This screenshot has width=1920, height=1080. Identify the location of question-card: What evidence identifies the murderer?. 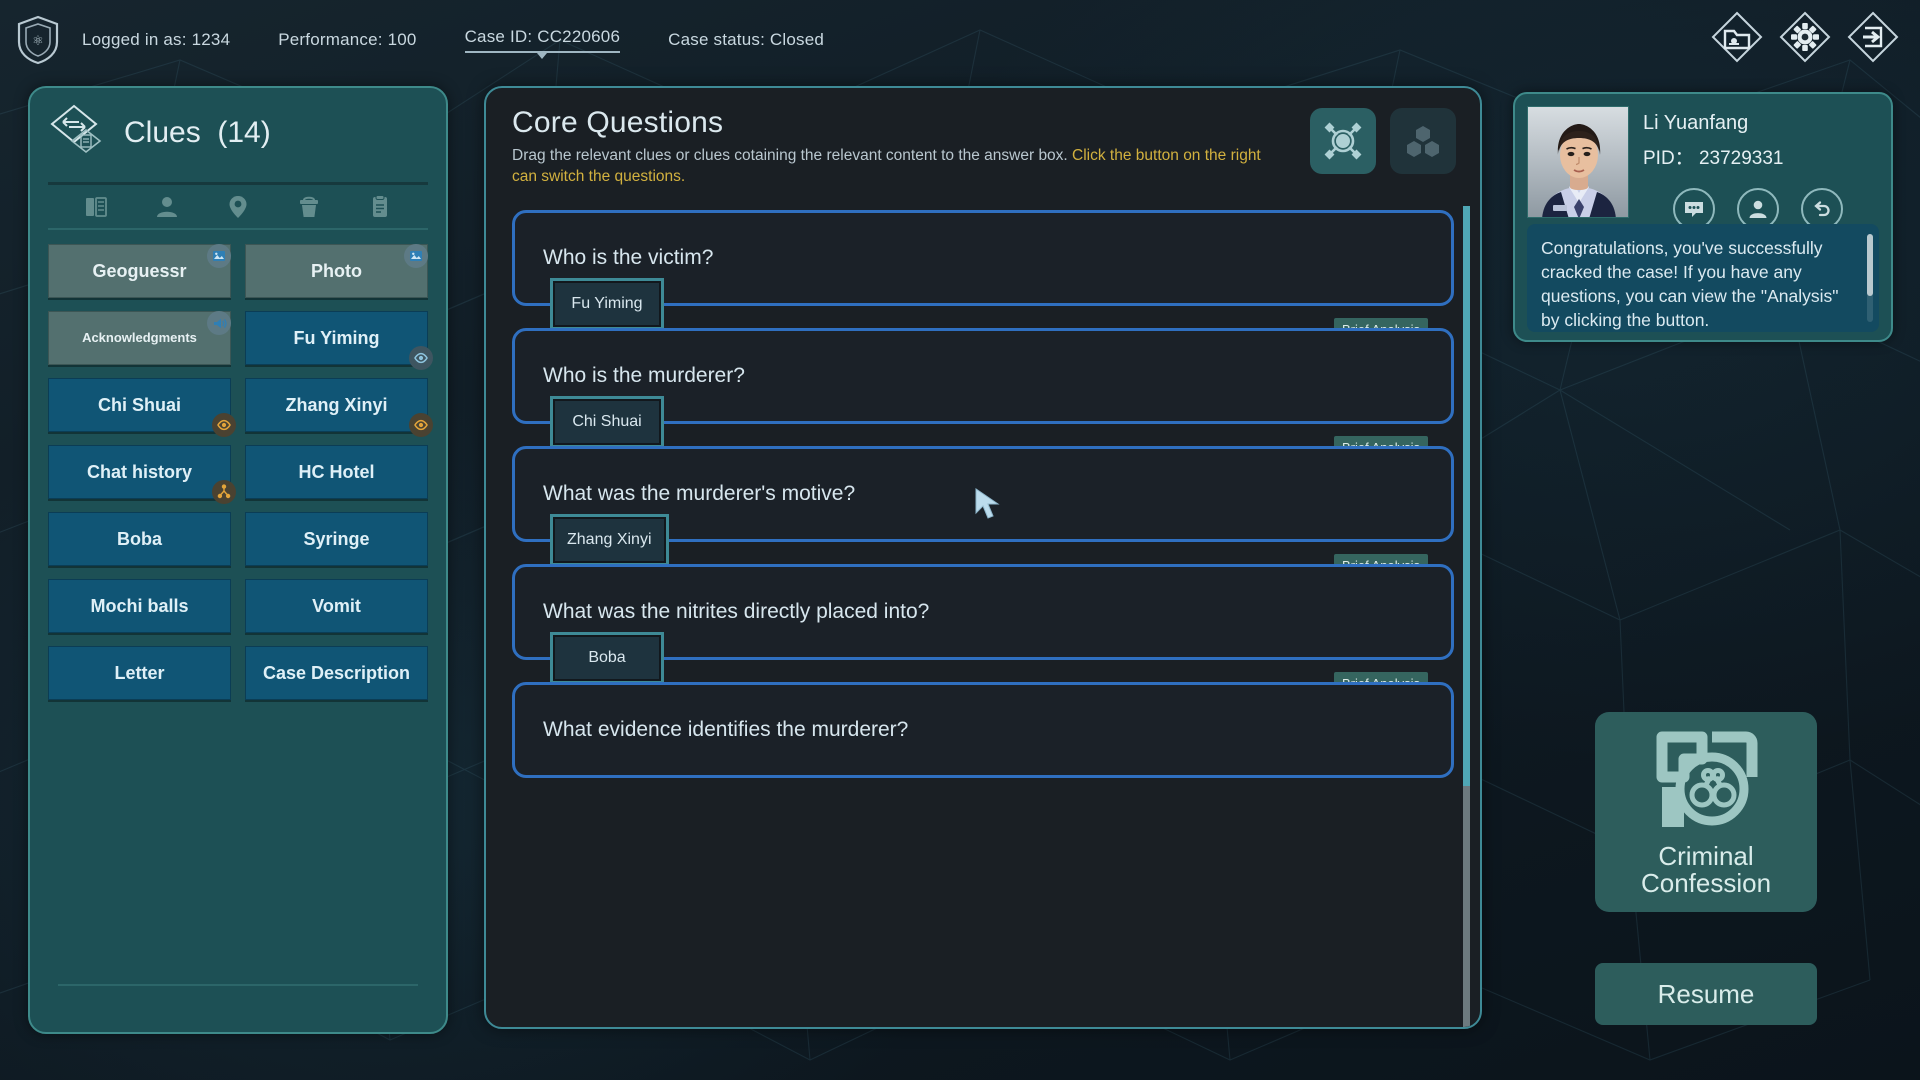
(983, 730).